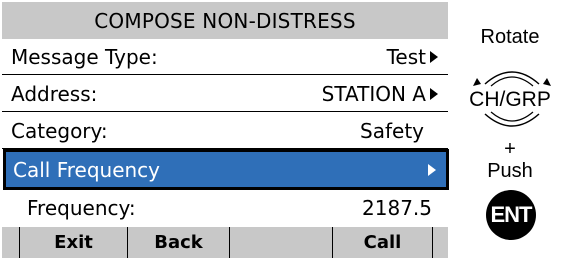 The height and width of the screenshot is (258, 565). What do you see at coordinates (510, 149) in the screenshot?
I see `plus-label: +` at bounding box center [510, 149].